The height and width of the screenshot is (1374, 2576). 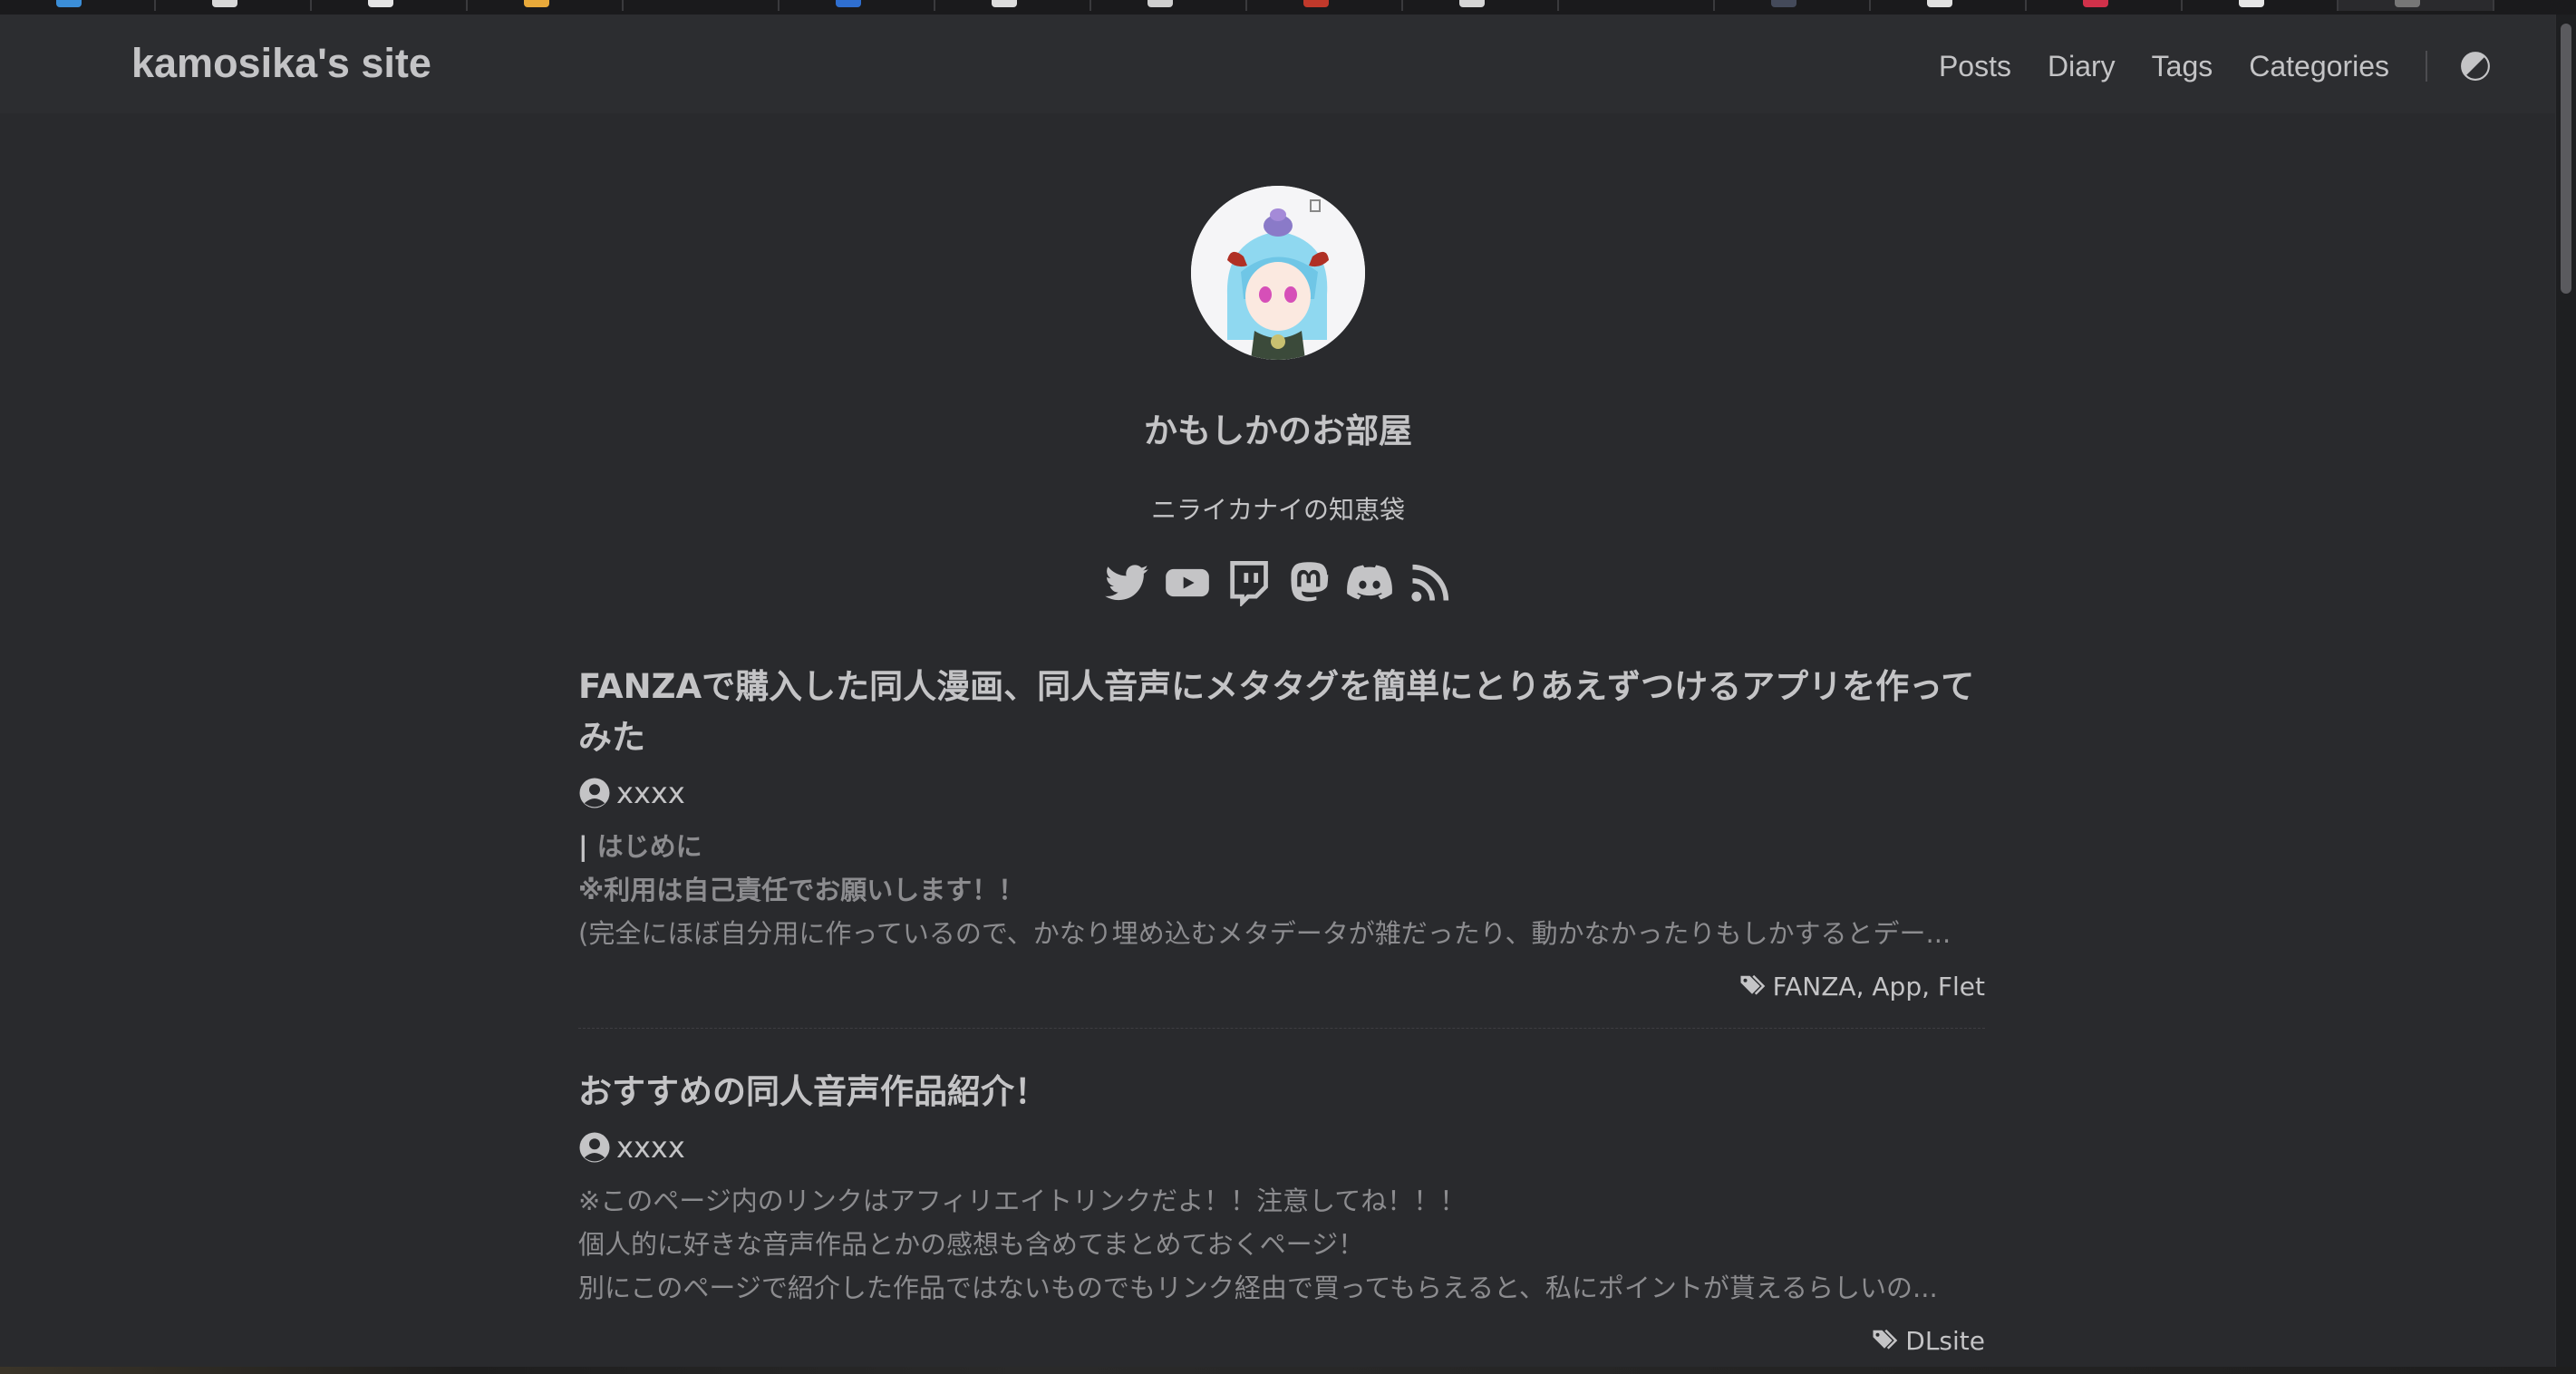 What do you see at coordinates (2182, 66) in the screenshot?
I see `nav-tags: Tags` at bounding box center [2182, 66].